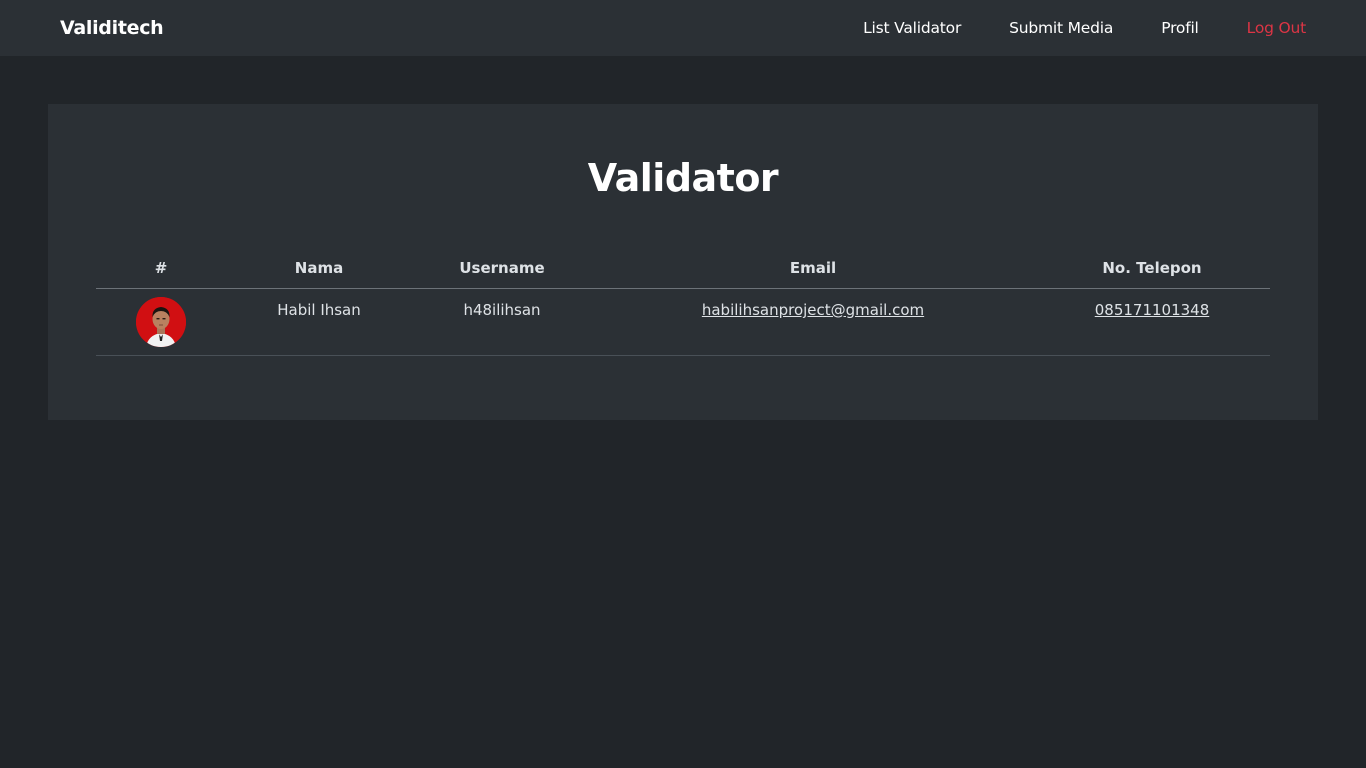 The image size is (1366, 768). I want to click on avatar, so click(161, 322).